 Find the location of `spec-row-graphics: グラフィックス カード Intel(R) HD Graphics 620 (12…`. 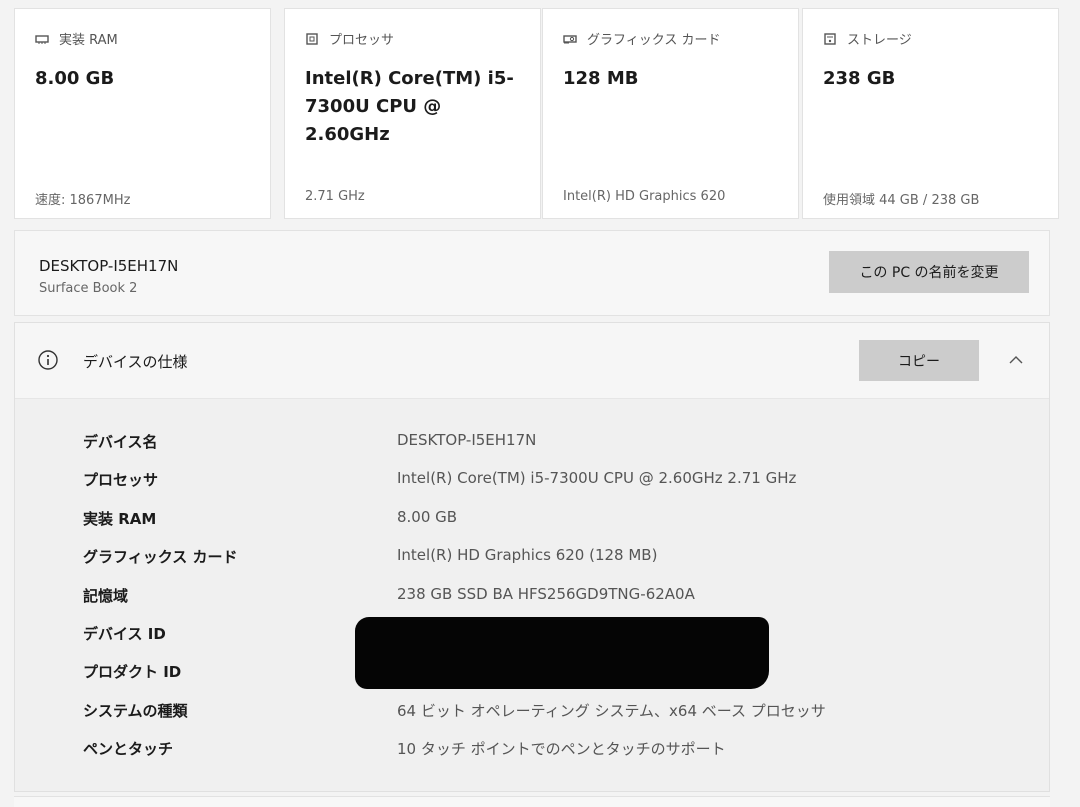

spec-row-graphics: グラフィックス カード Intel(R) HD Graphics 620 (12… is located at coordinates (532, 557).